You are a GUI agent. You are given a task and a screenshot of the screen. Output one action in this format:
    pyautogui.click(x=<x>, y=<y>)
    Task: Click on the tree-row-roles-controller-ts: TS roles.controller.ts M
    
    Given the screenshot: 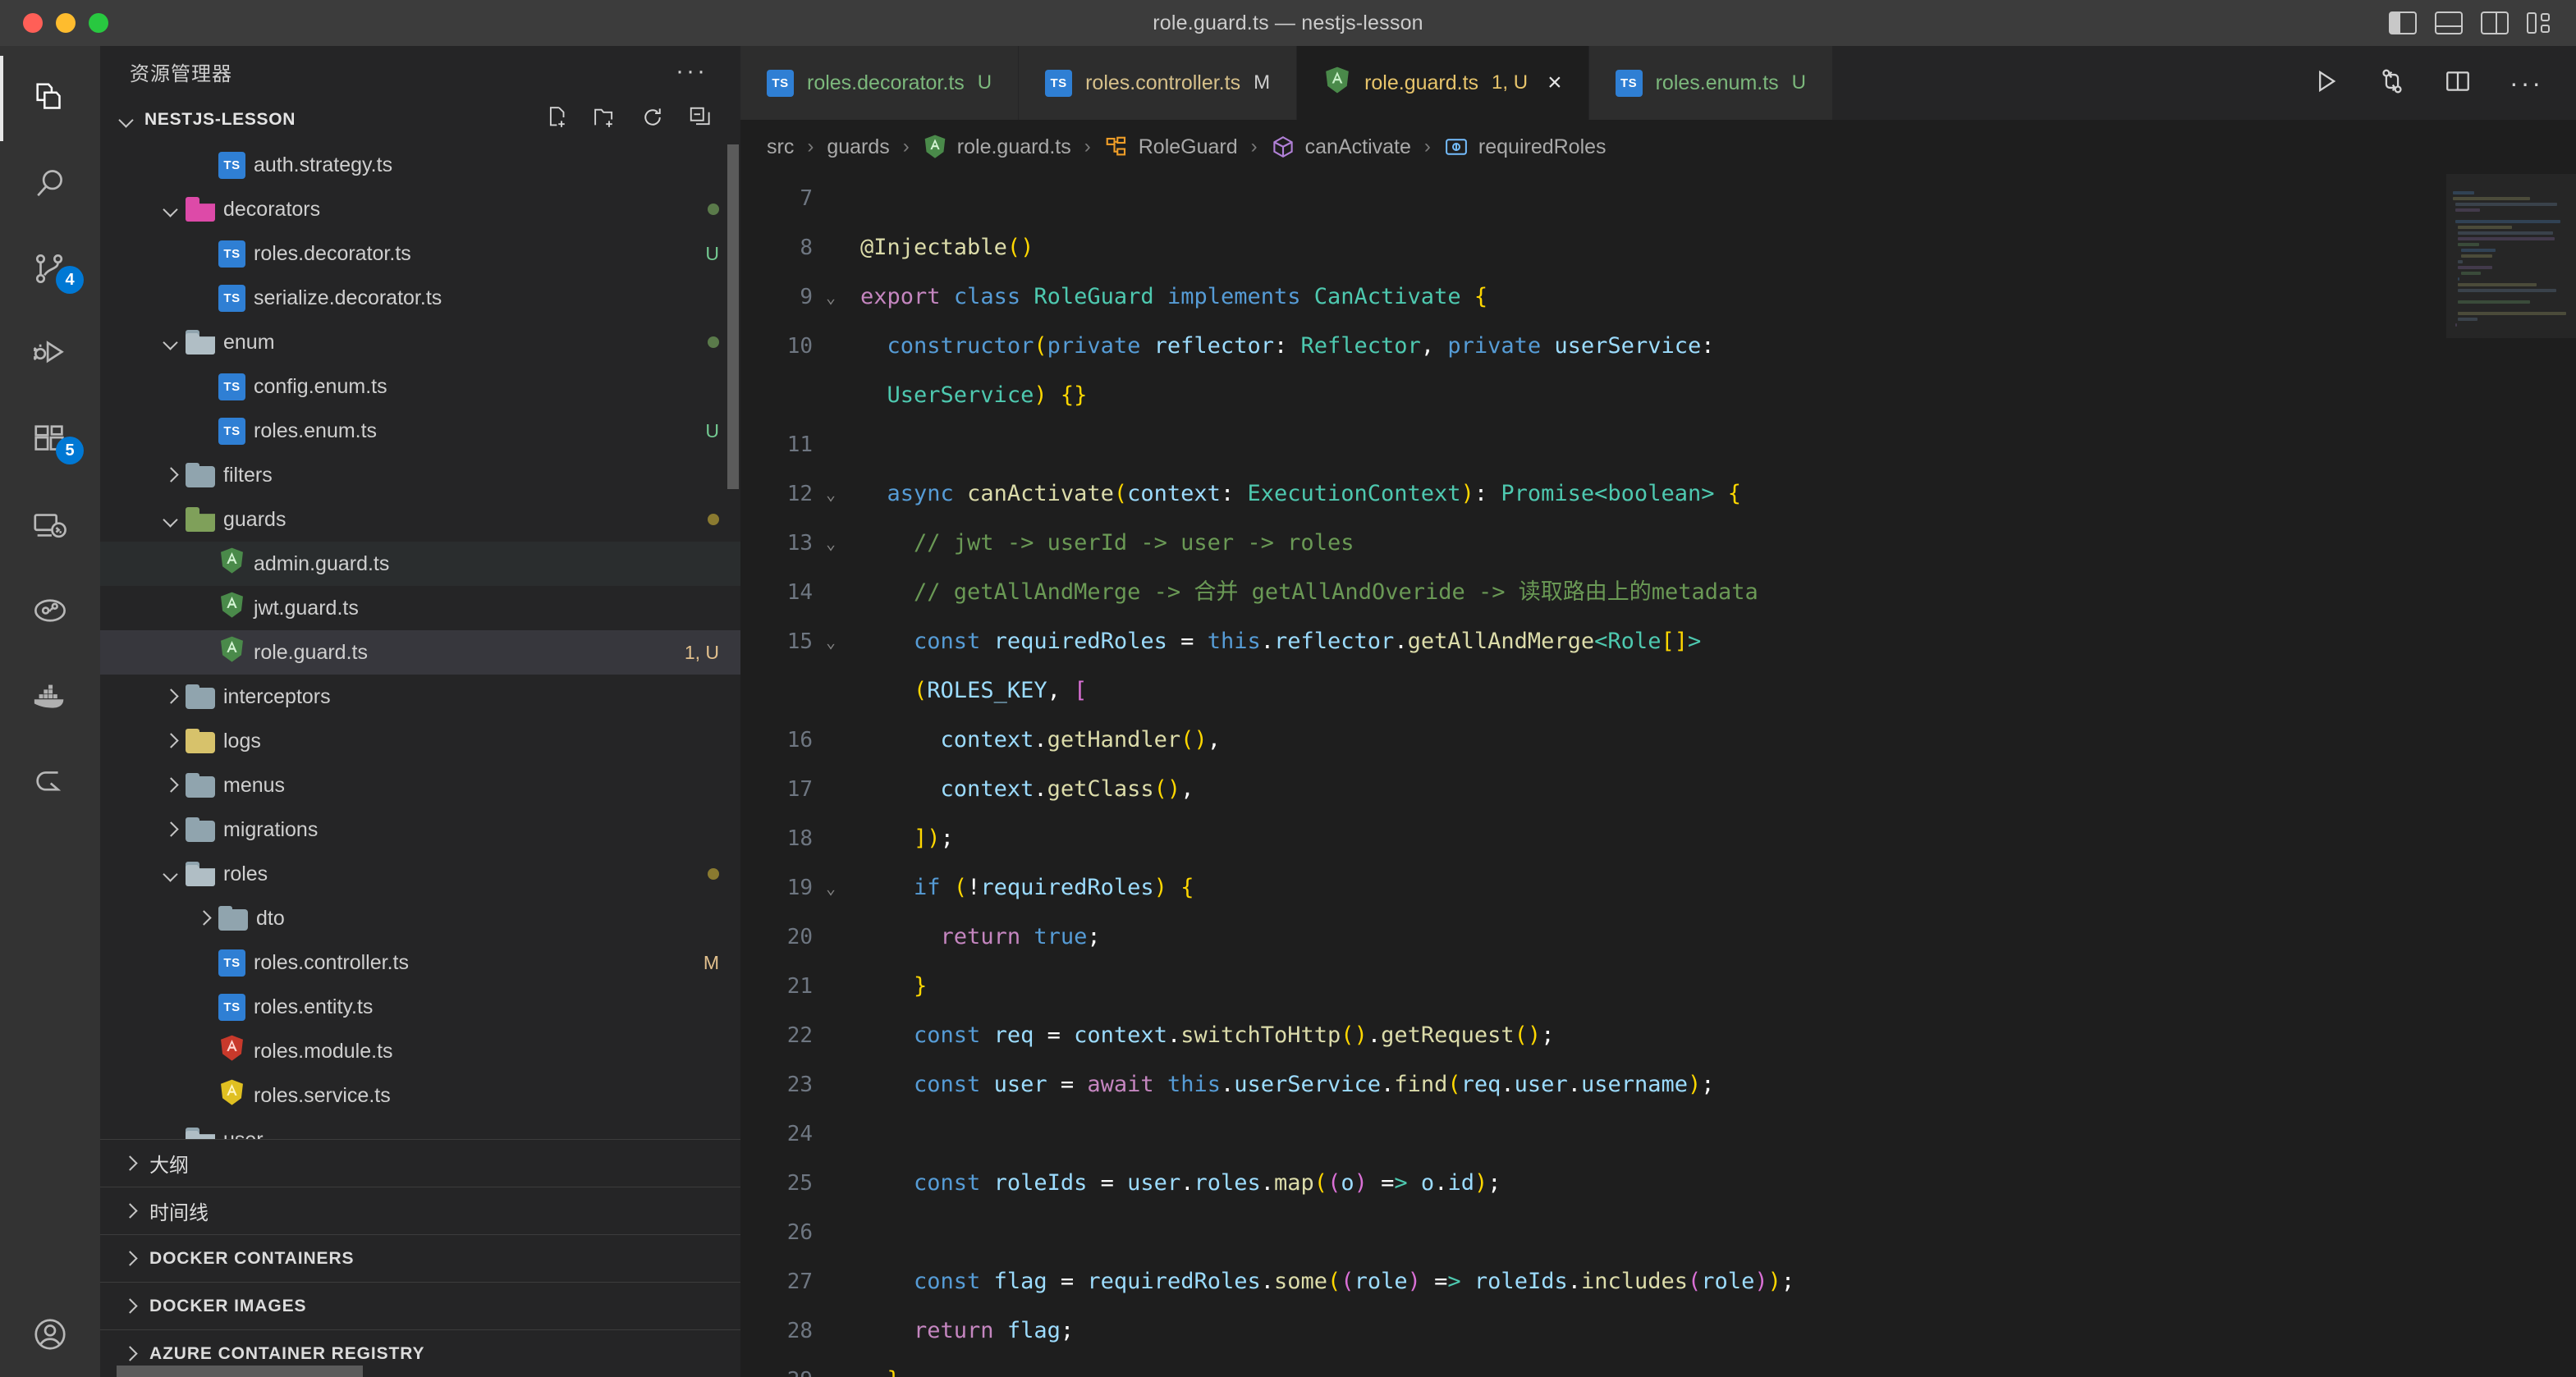 What is the action you would take?
    pyautogui.click(x=420, y=962)
    